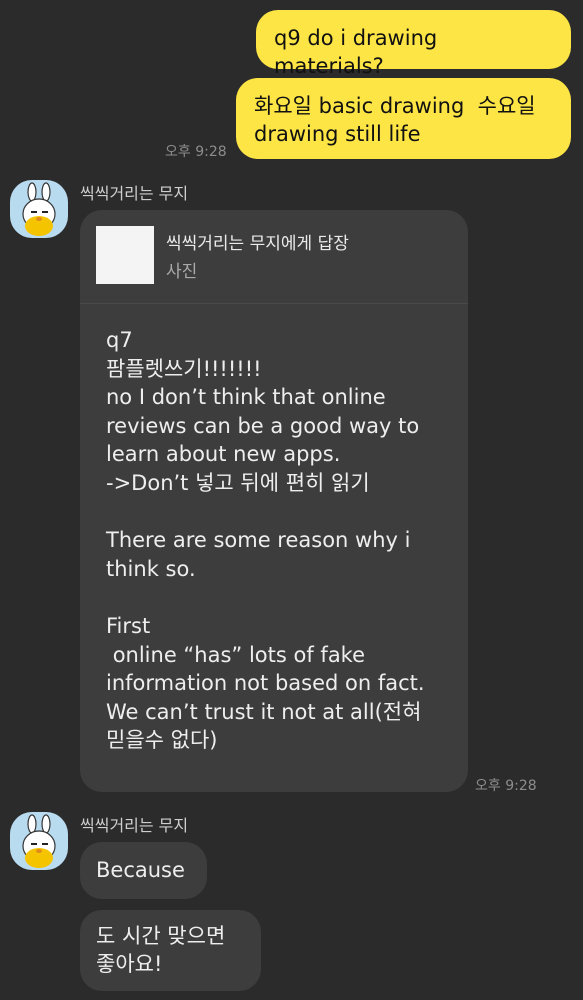 The image size is (583, 1000). I want to click on reply-quote-title: 씩씩거리는 무지에게 답장, so click(257, 244).